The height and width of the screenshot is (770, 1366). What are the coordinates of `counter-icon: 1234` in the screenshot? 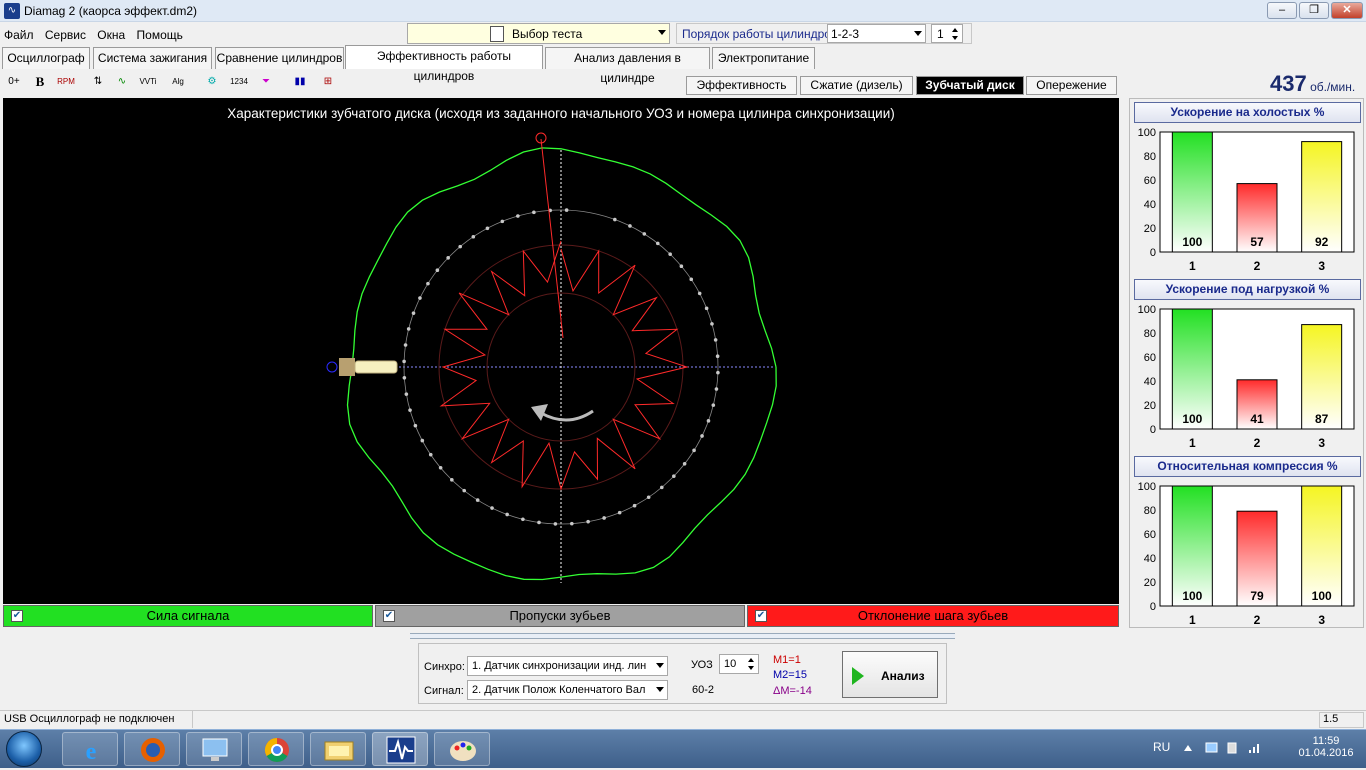 It's located at (239, 82).